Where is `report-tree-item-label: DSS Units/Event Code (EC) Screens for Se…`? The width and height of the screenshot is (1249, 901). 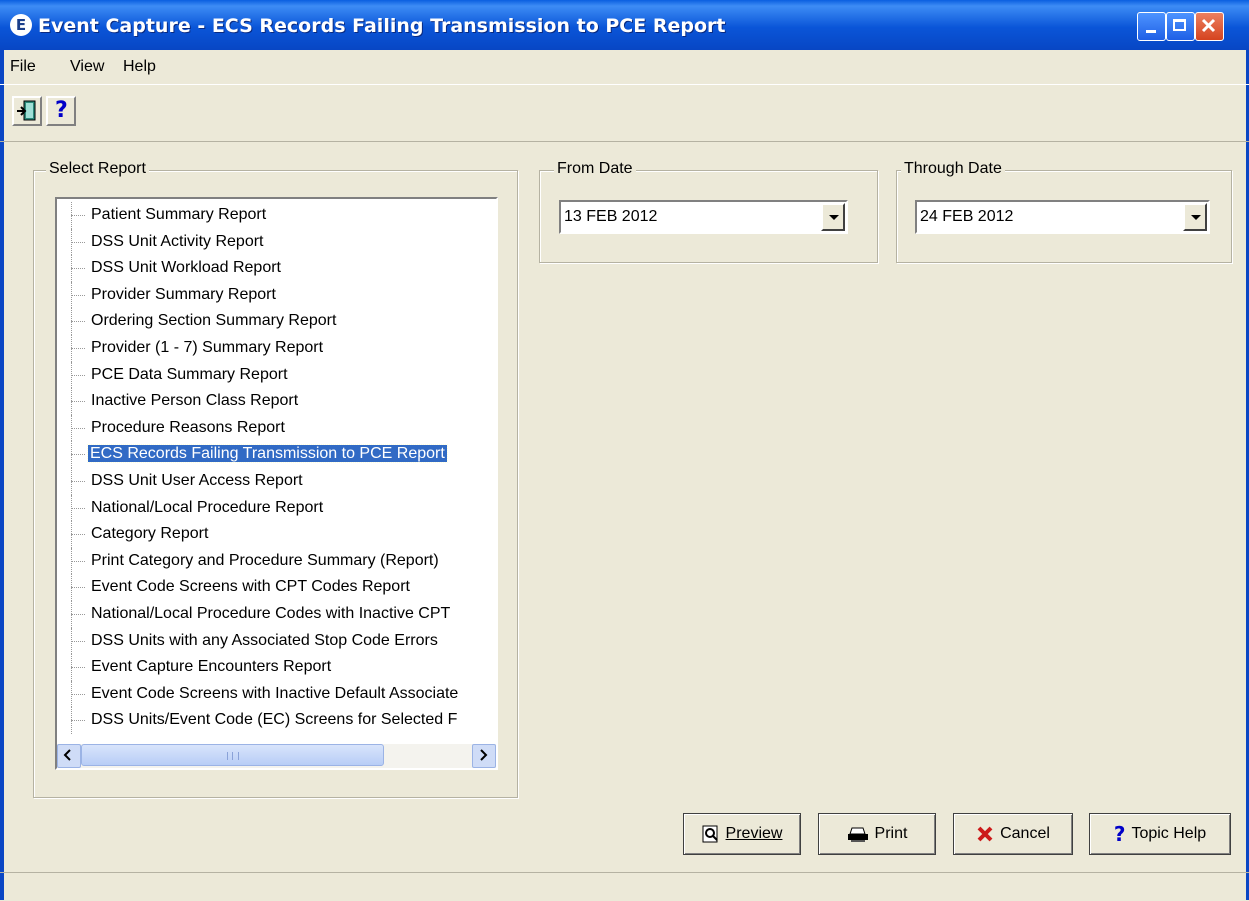
report-tree-item-label: DSS Units/Event Code (EC) Screens for Se… is located at coordinates (274, 720).